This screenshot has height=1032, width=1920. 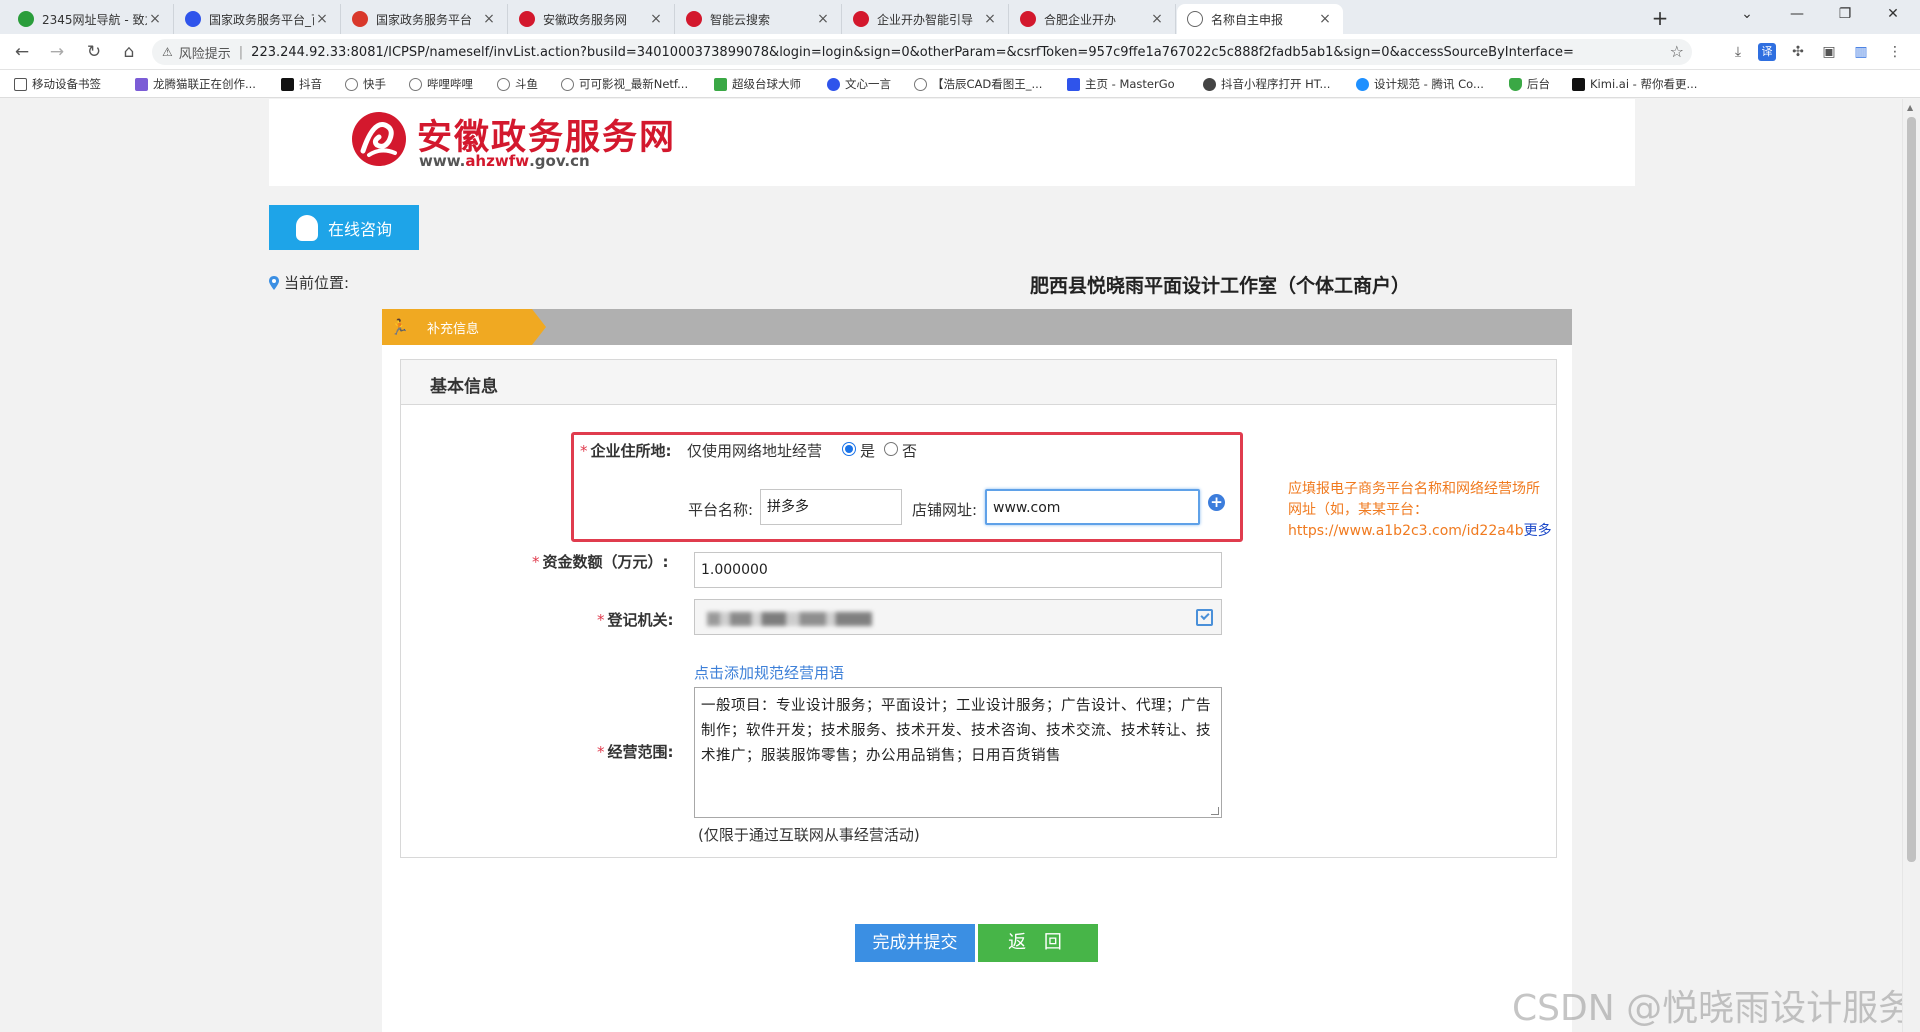 What do you see at coordinates (915, 943) in the screenshot?
I see `submit-button: 完成并提交` at bounding box center [915, 943].